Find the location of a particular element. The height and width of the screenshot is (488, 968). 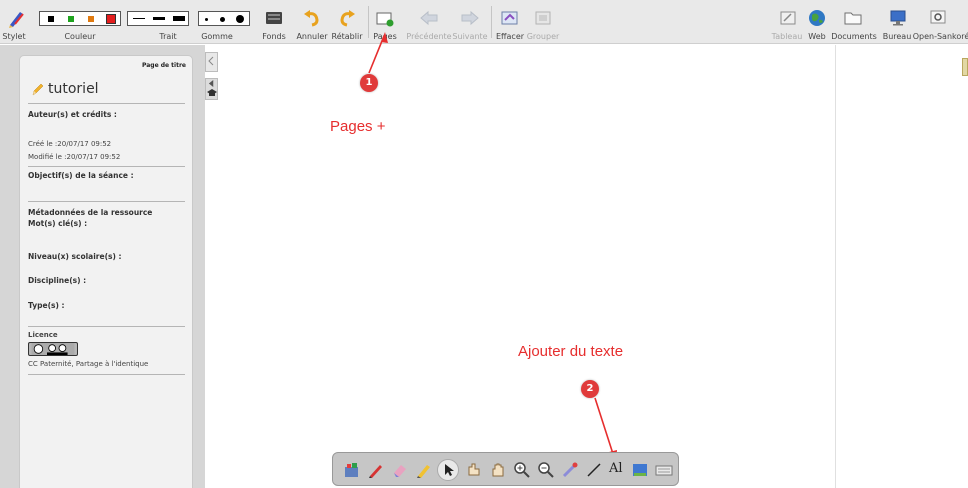

text-tool-button: Al is located at coordinates (618, 470).